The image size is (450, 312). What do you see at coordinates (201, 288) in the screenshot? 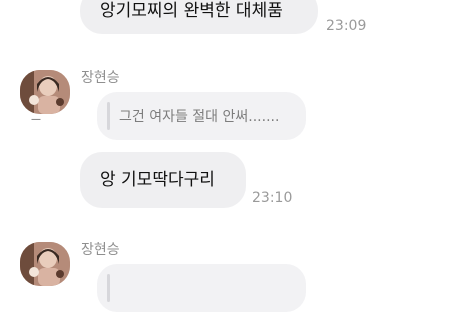
I see `reply-quote` at bounding box center [201, 288].